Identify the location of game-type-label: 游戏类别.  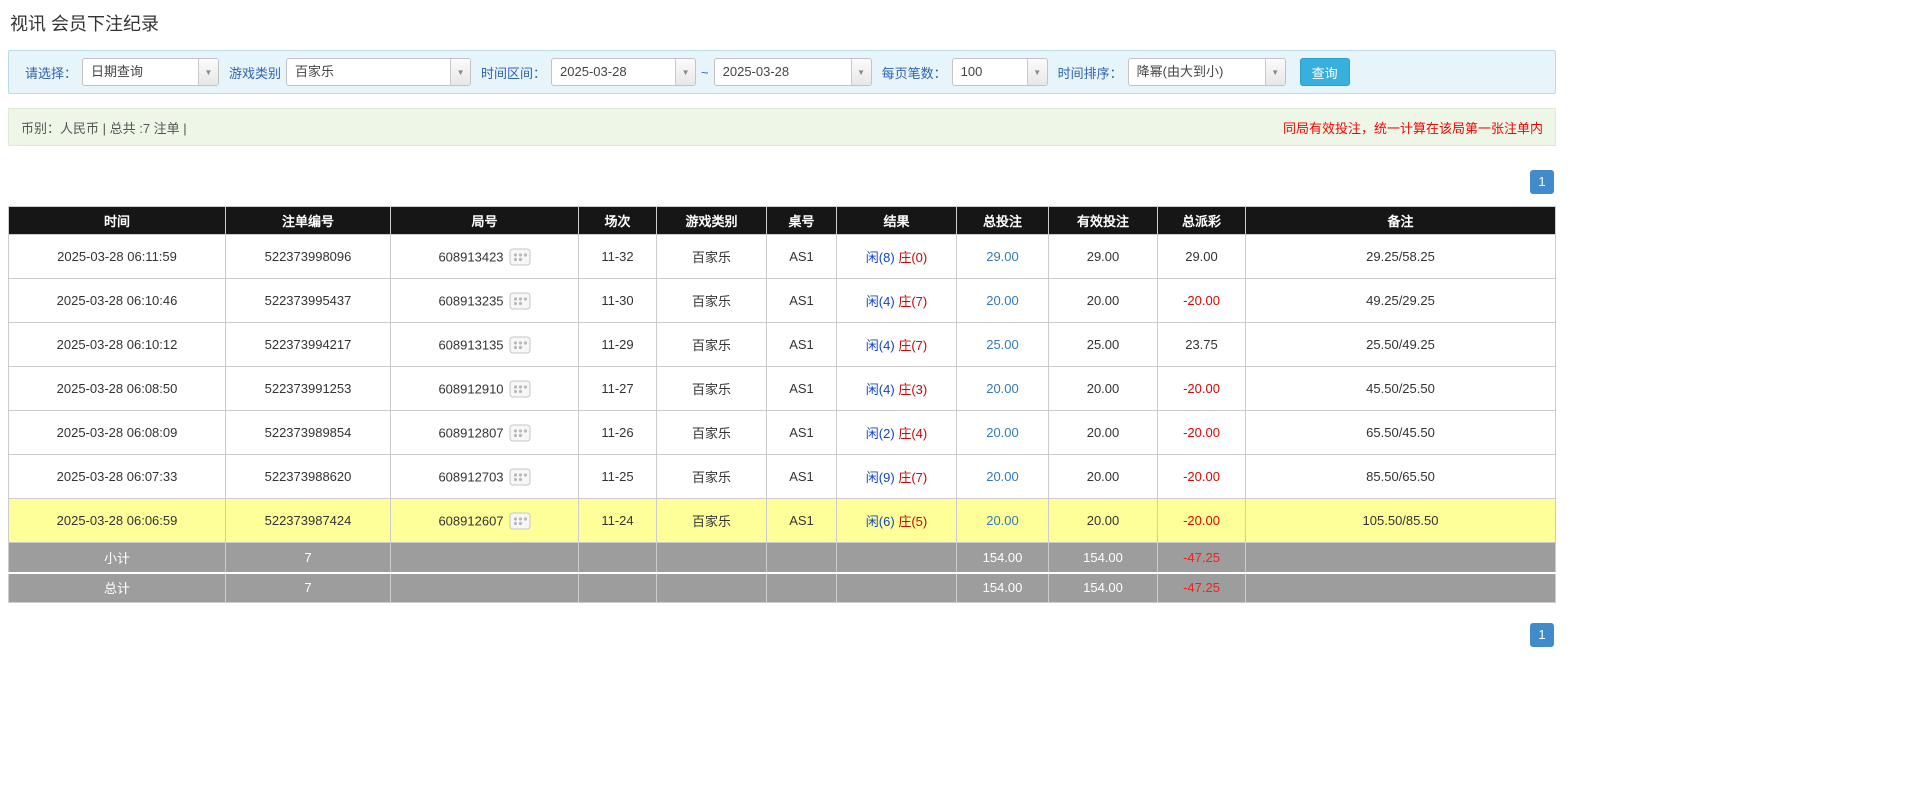
(255, 73).